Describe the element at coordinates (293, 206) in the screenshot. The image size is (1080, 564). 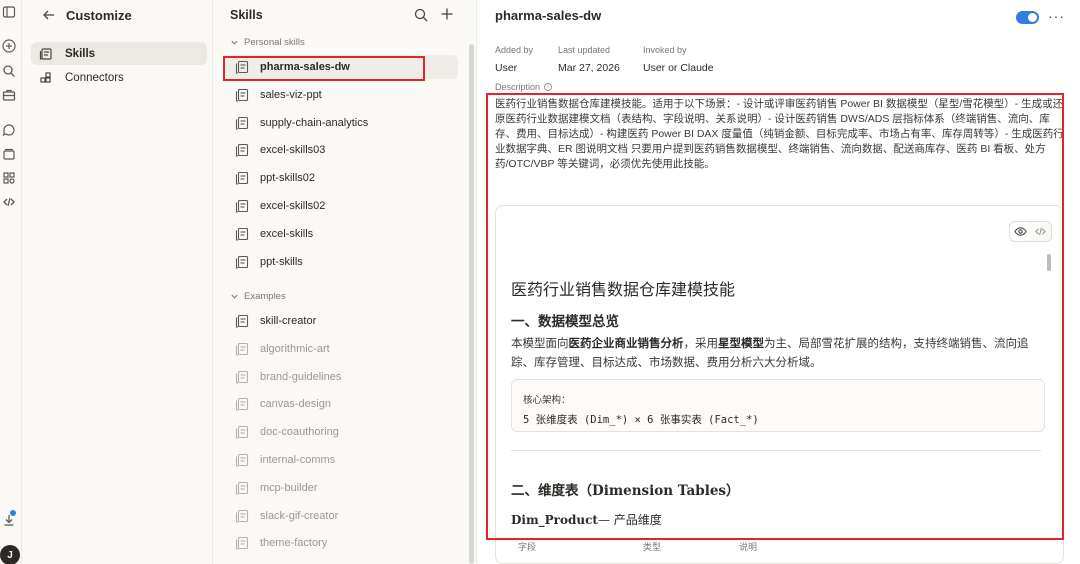
I see `skill-item-label: excel-skills02` at that location.